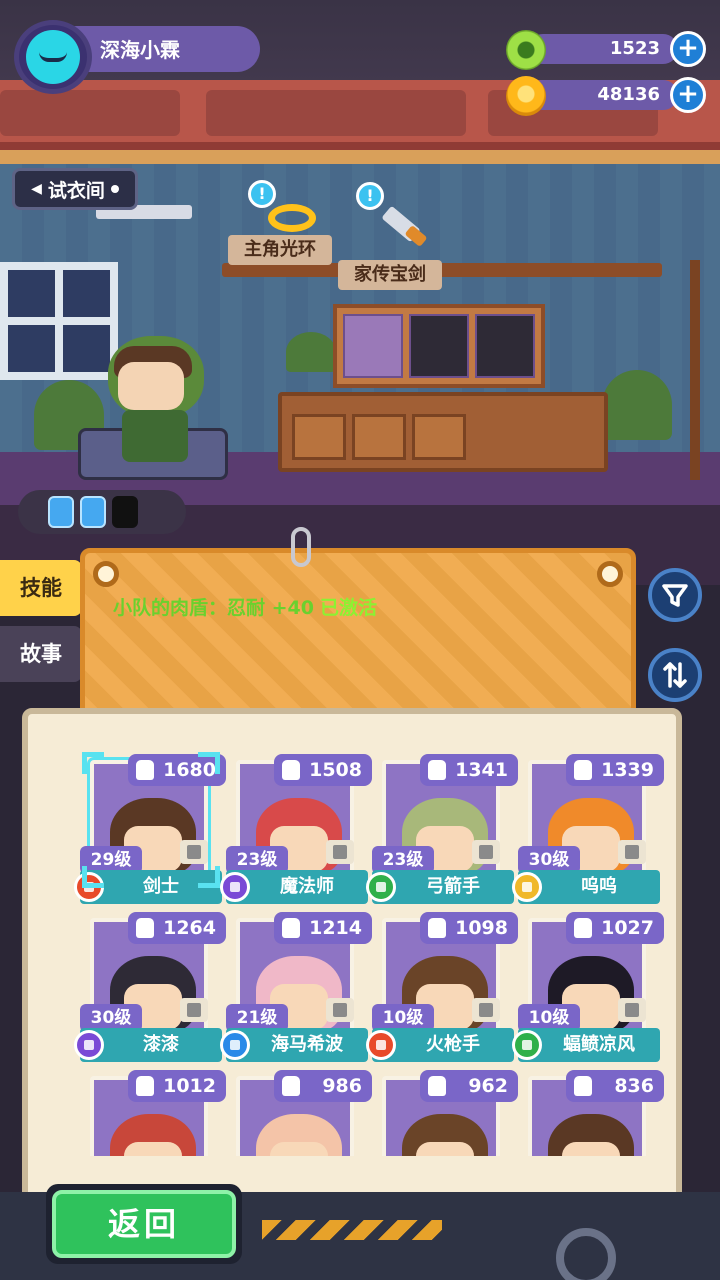 The image size is (720, 1280). What do you see at coordinates (41, 654) in the screenshot?
I see `tab-story: 故事` at bounding box center [41, 654].